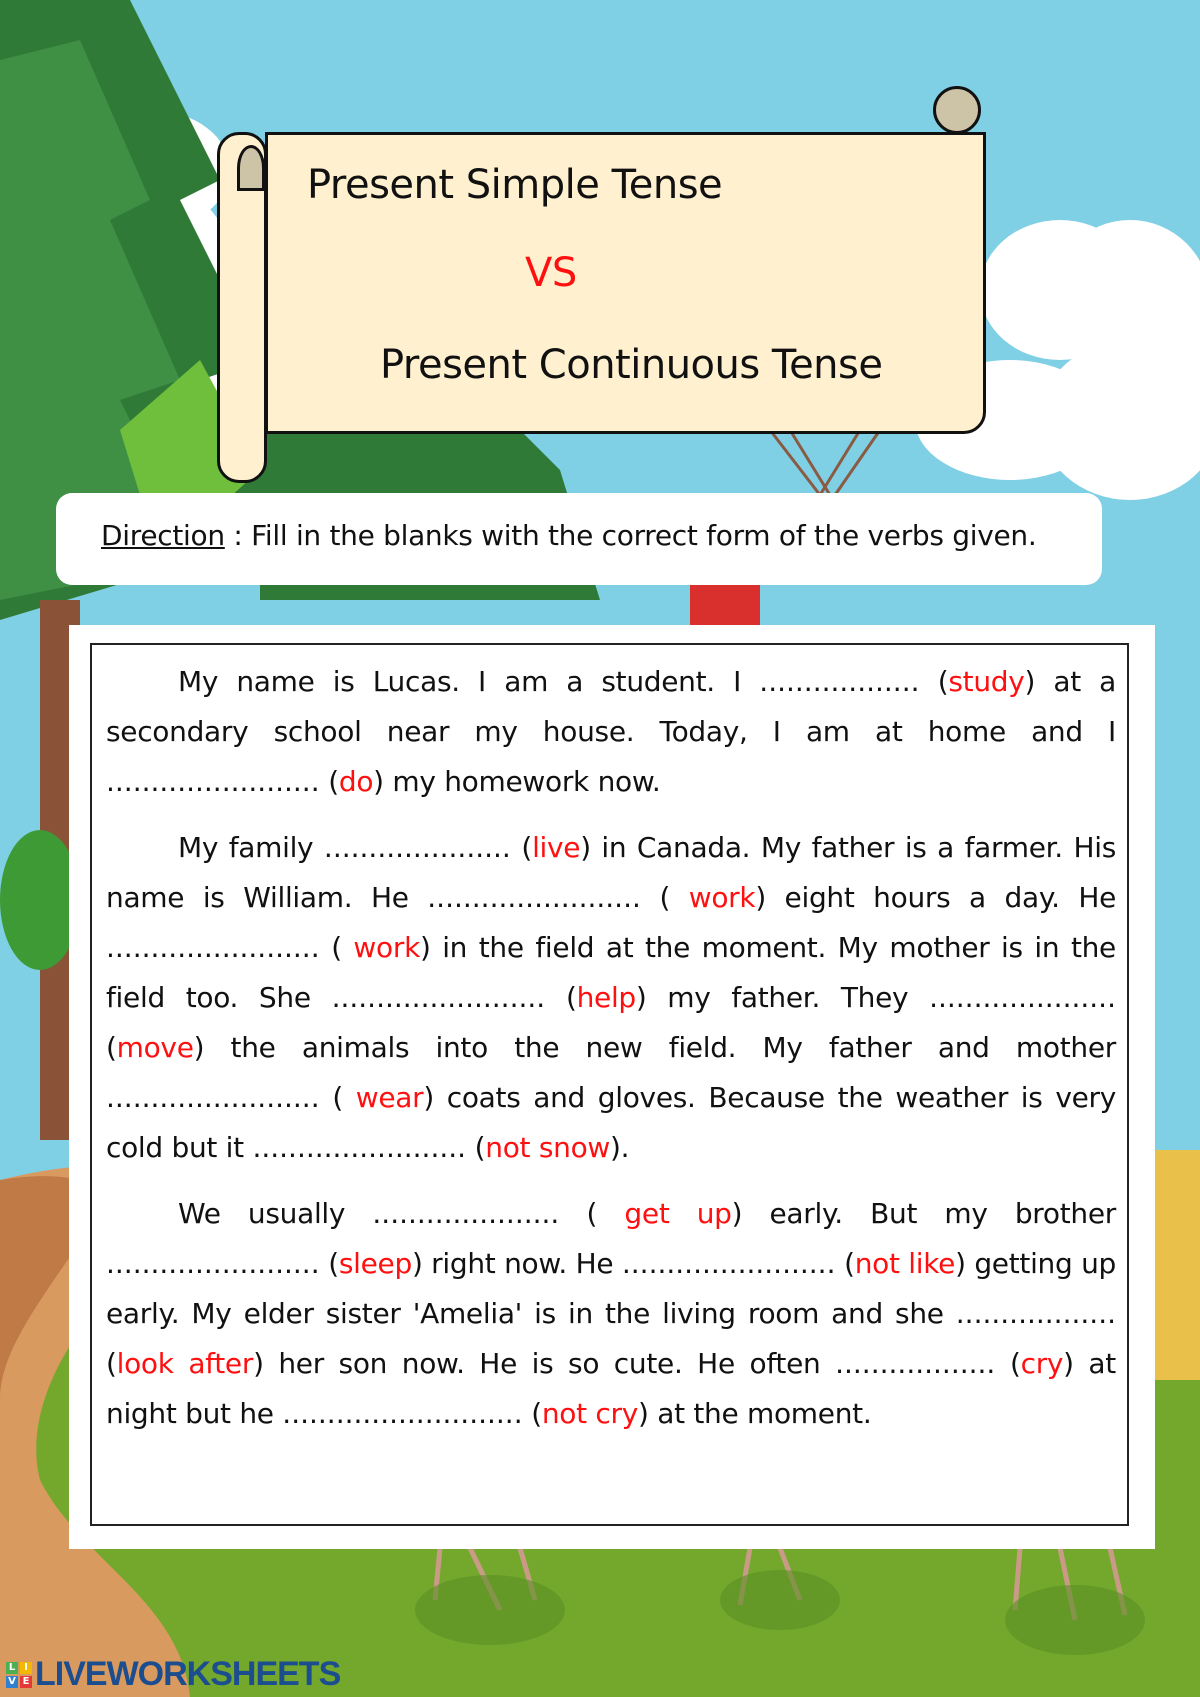  What do you see at coordinates (631, 365) in the screenshot?
I see `title-present-continuous: Present Continuous Tense` at bounding box center [631, 365].